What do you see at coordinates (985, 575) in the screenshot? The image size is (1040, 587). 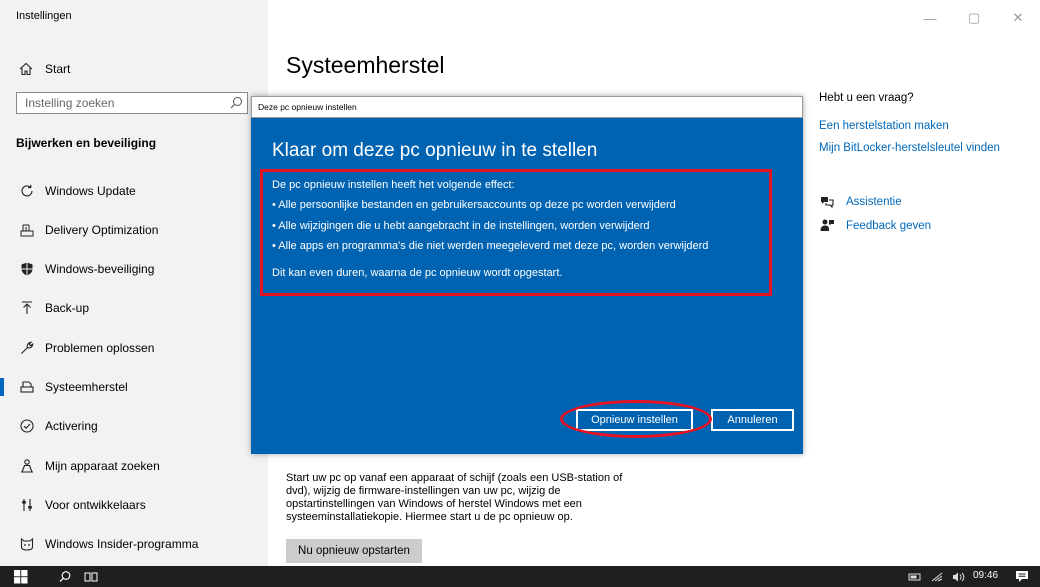 I see `taskbar-clock: 09:46` at bounding box center [985, 575].